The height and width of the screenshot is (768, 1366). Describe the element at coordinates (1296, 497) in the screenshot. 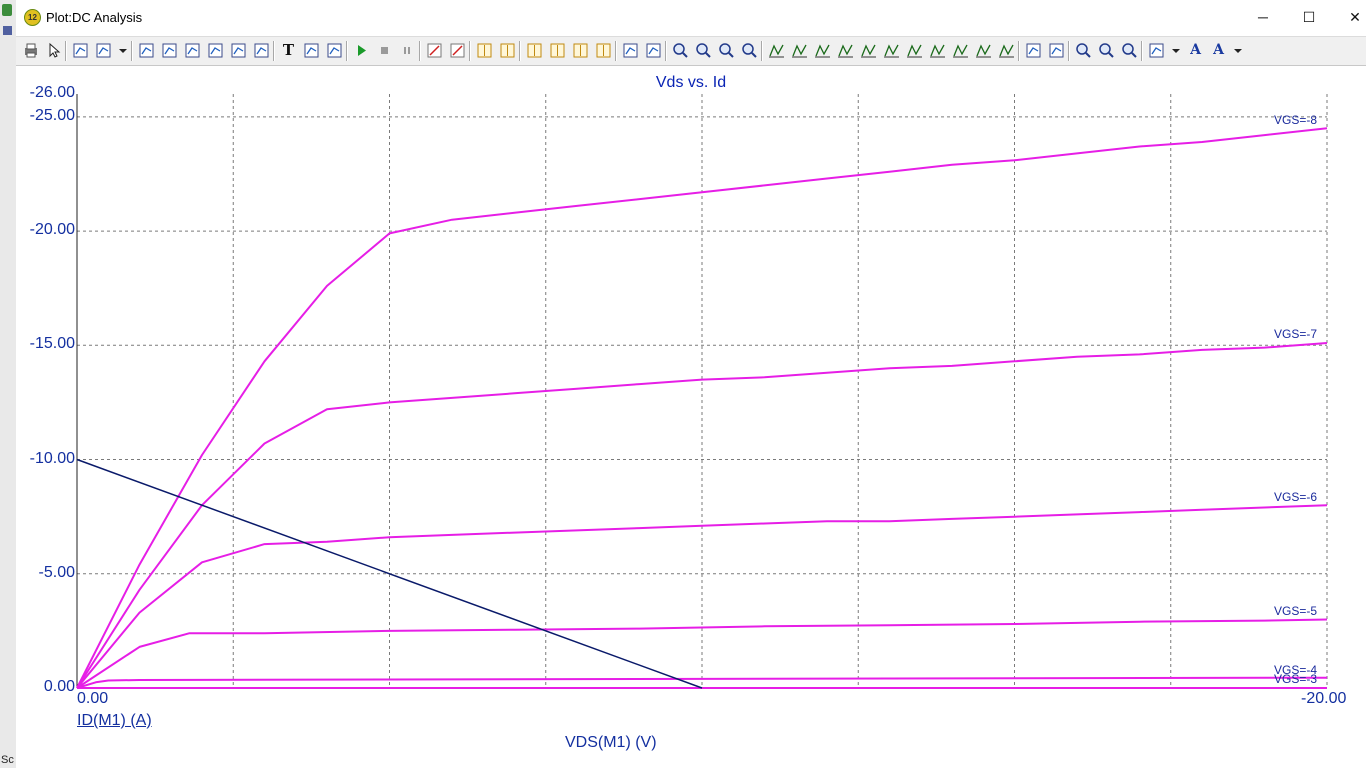

I see `series-label: VGS=-6` at that location.